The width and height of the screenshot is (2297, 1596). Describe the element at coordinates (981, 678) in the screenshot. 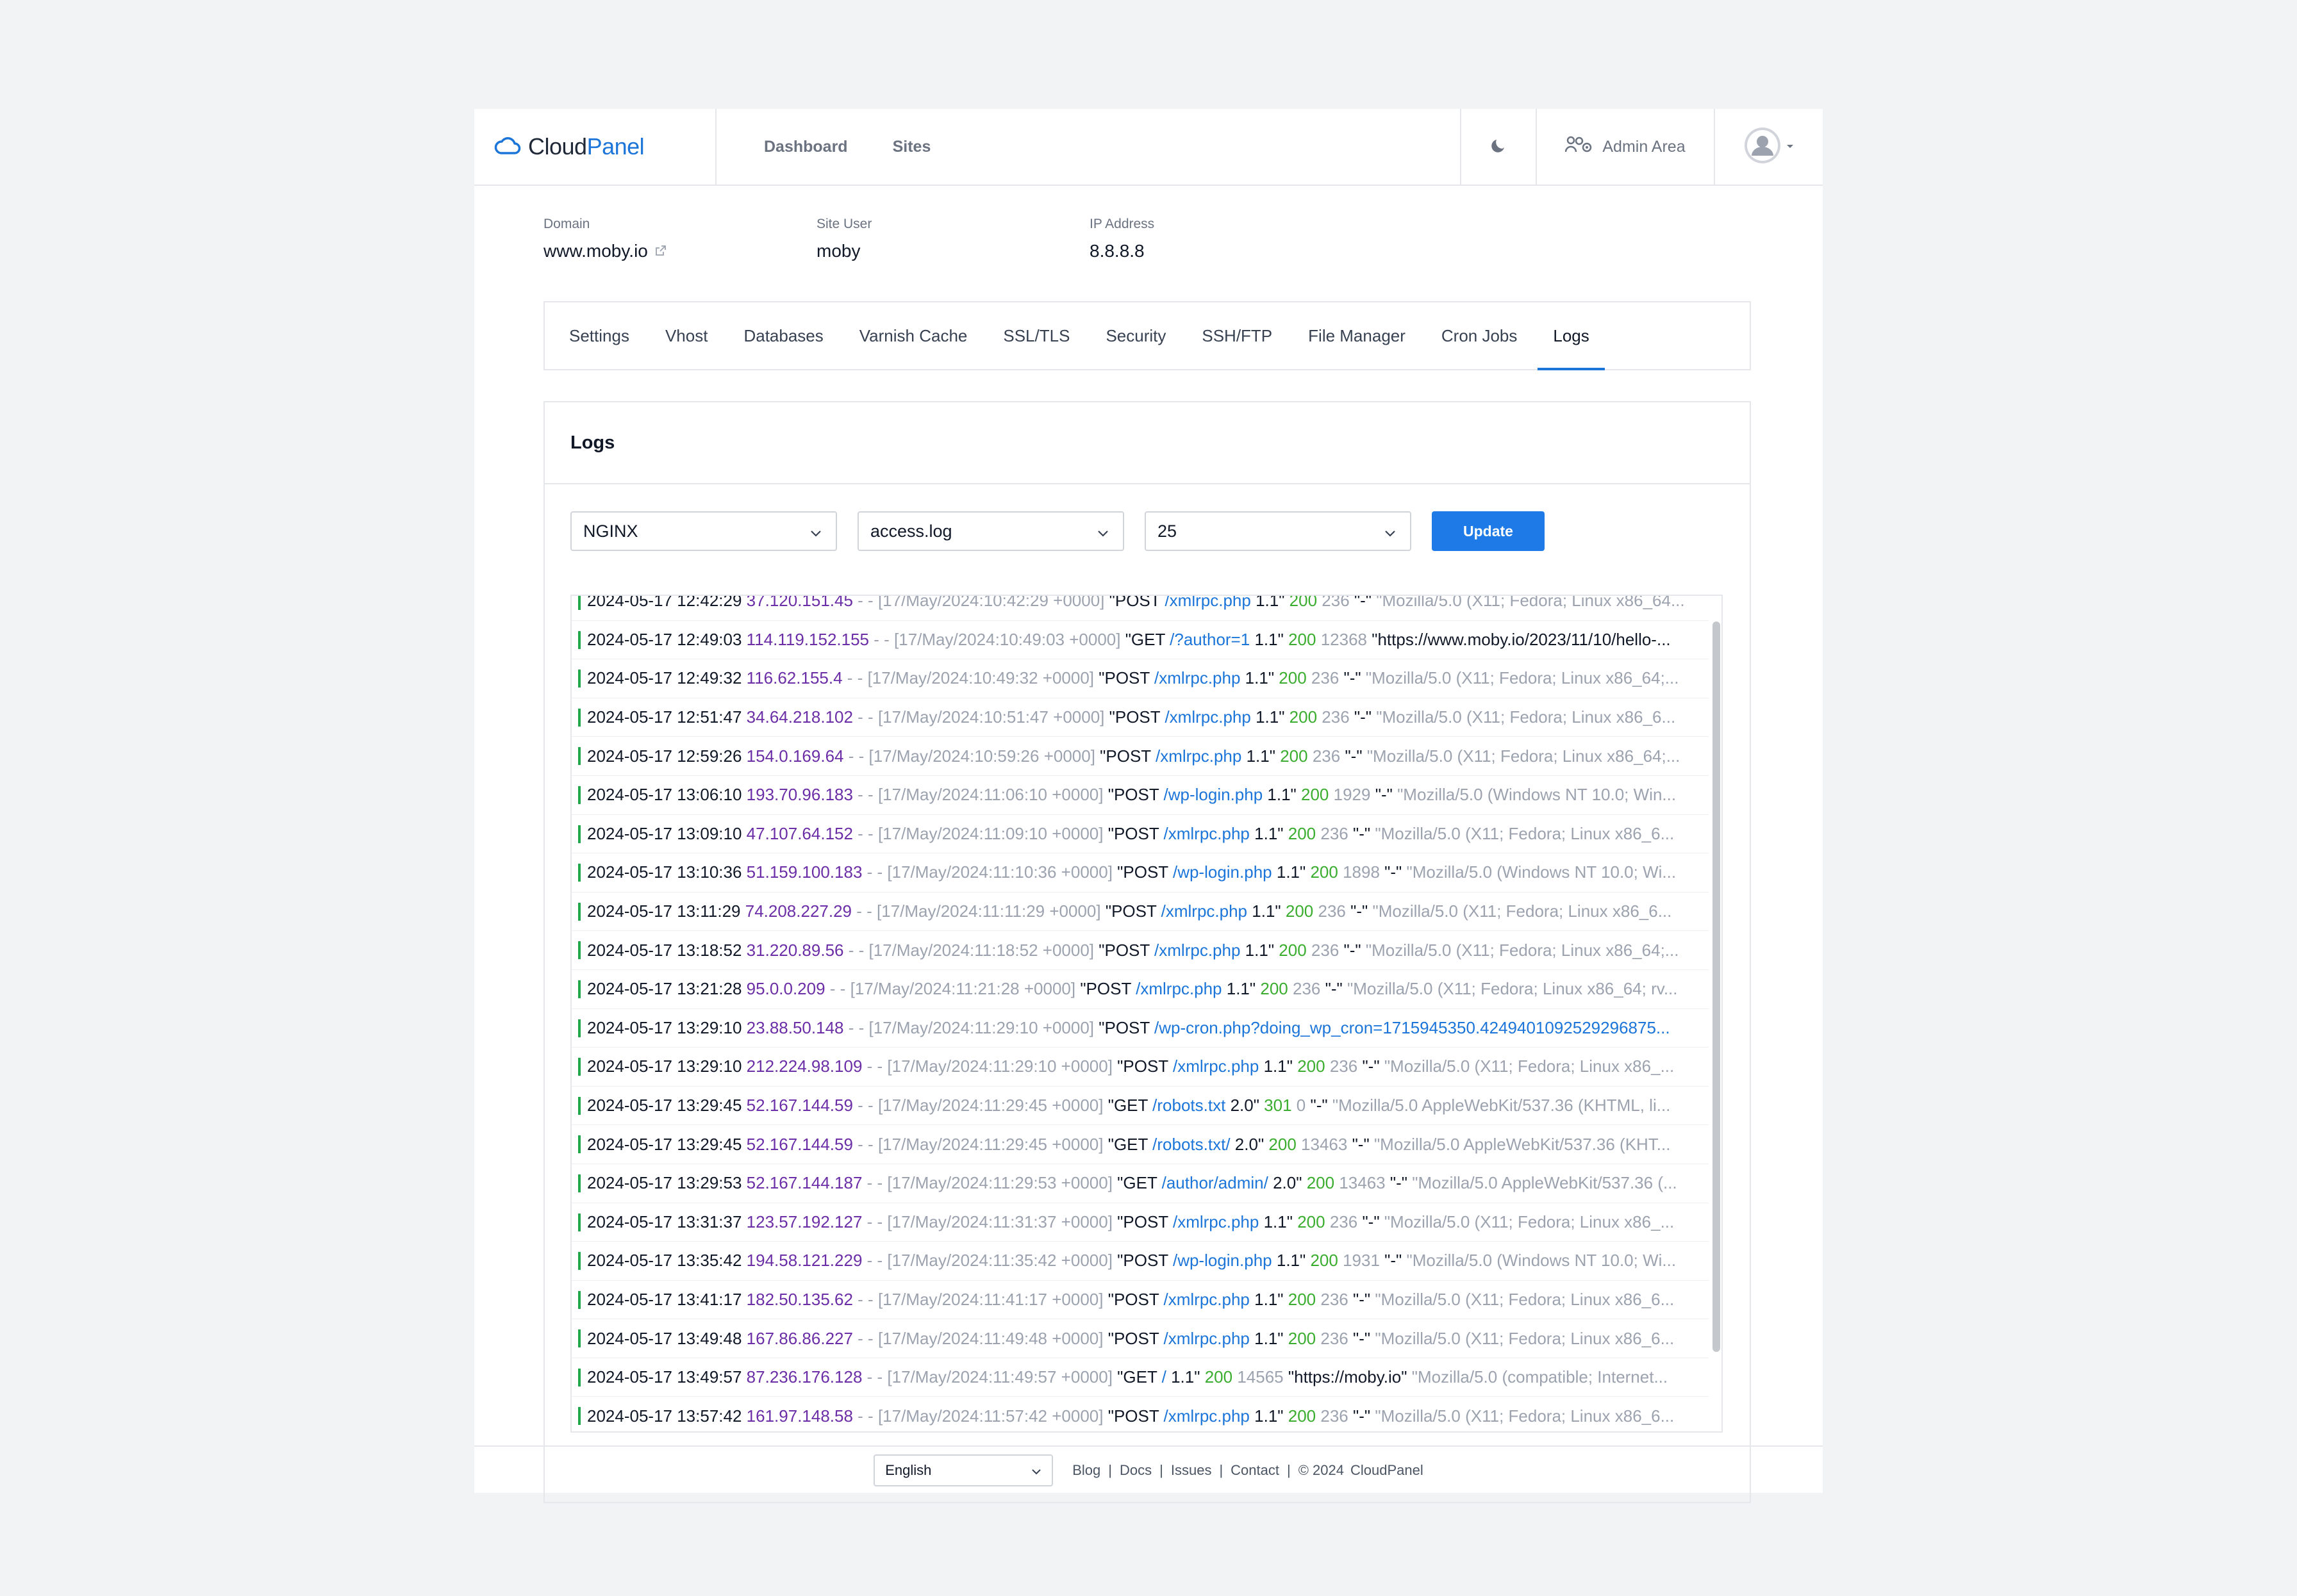

I see `log-date: [17/May/2024:10:49:32 +0000]` at that location.